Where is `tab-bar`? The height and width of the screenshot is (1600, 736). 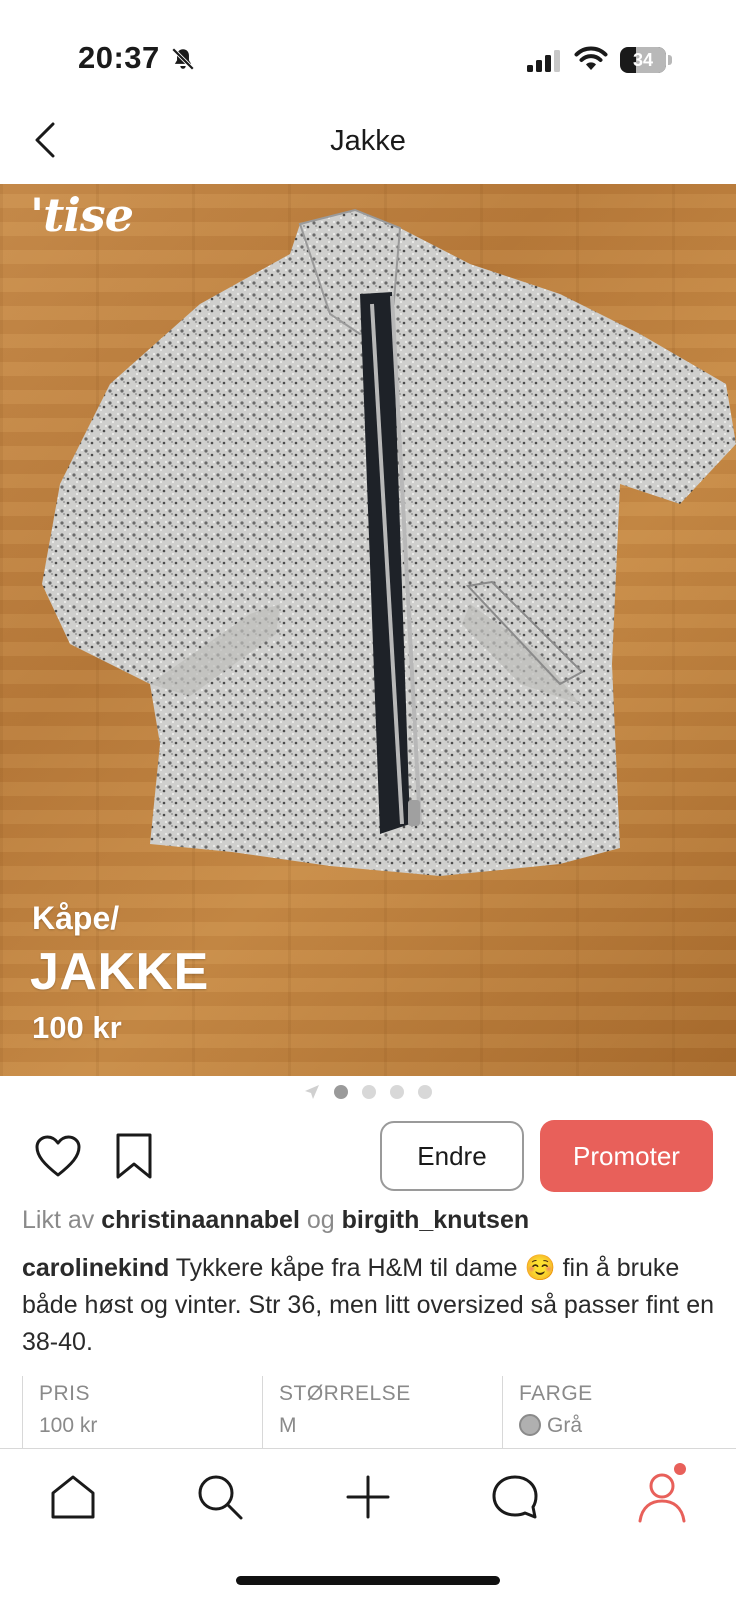 tab-bar is located at coordinates (368, 1498).